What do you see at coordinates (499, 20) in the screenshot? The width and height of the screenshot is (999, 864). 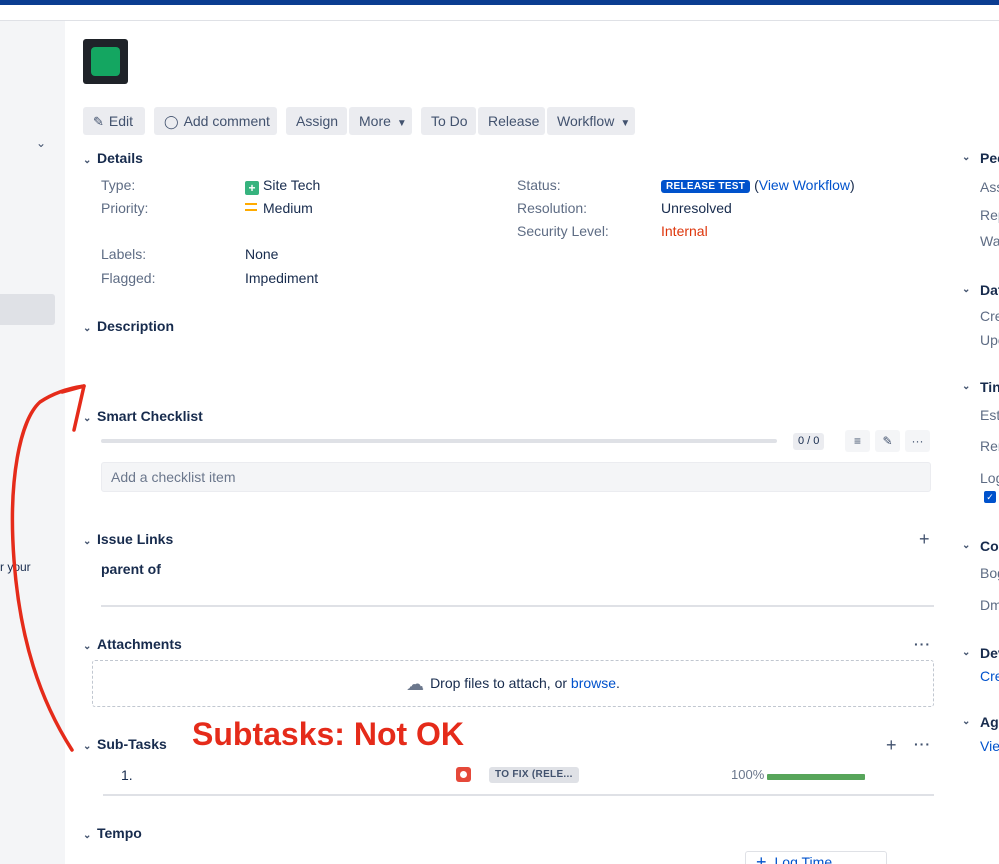 I see `header-divider` at bounding box center [499, 20].